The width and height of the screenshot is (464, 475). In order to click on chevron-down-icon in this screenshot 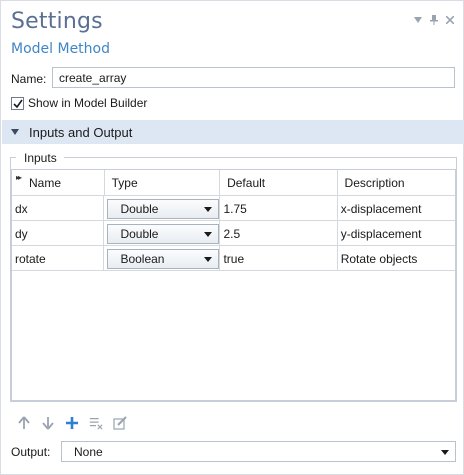, I will do `click(418, 20)`.